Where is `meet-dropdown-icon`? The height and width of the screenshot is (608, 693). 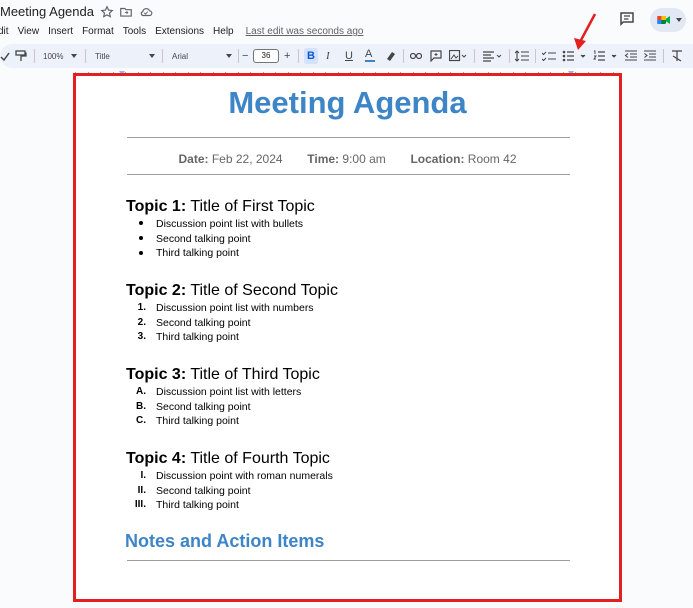 meet-dropdown-icon is located at coordinates (679, 20).